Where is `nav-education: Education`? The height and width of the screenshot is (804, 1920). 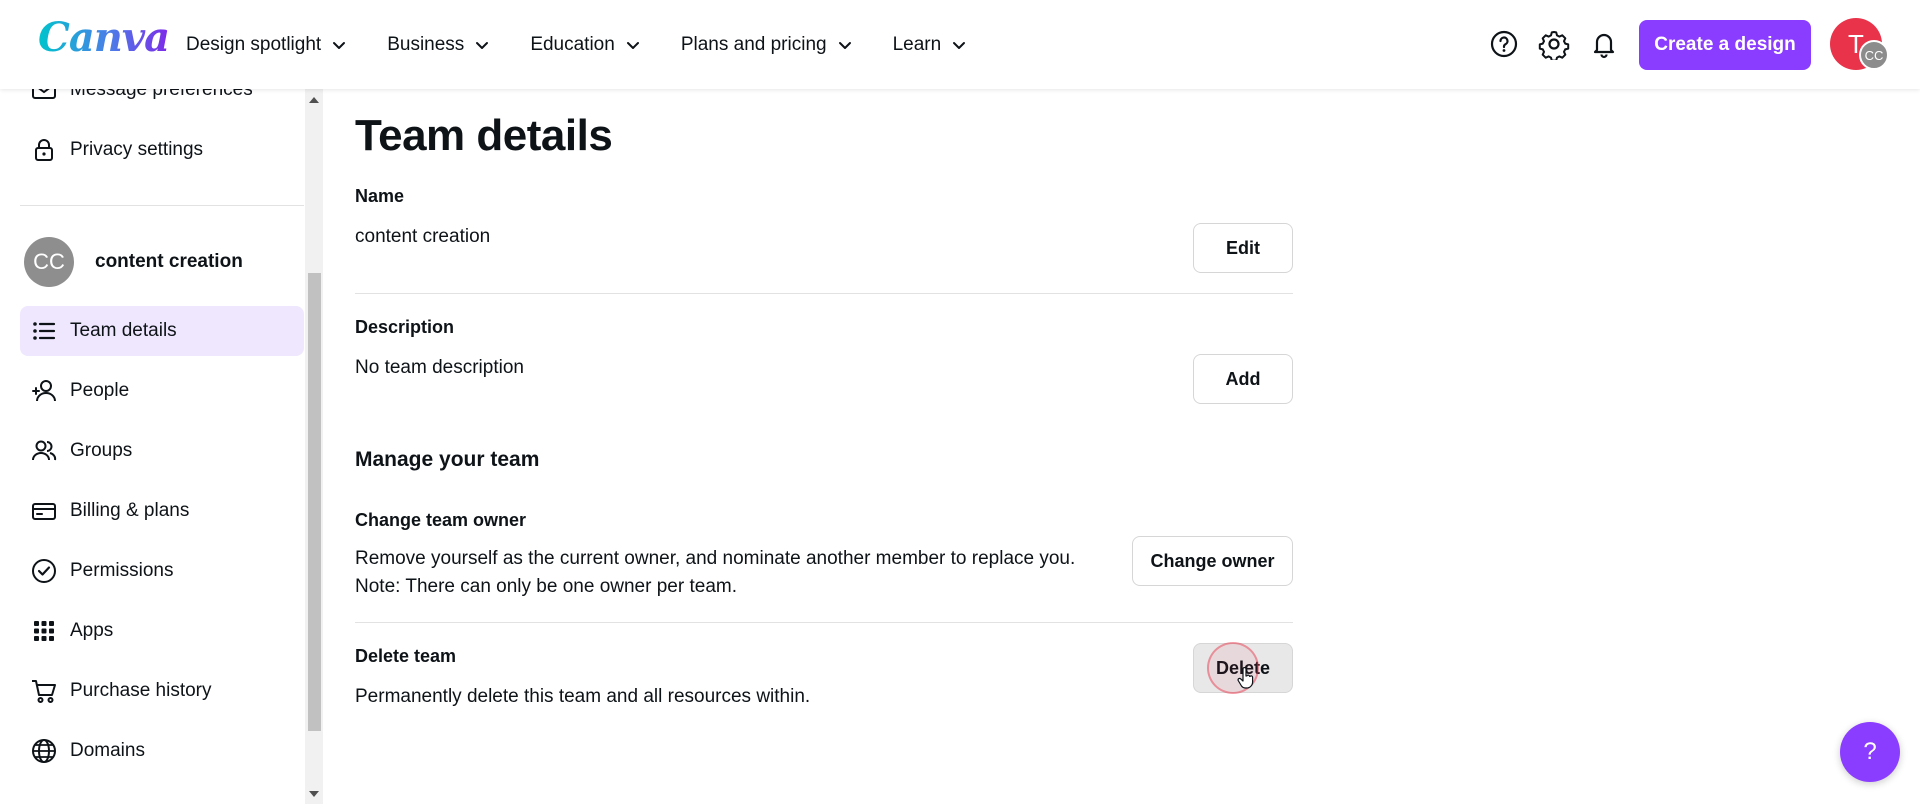
nav-education: Education is located at coordinates (585, 45).